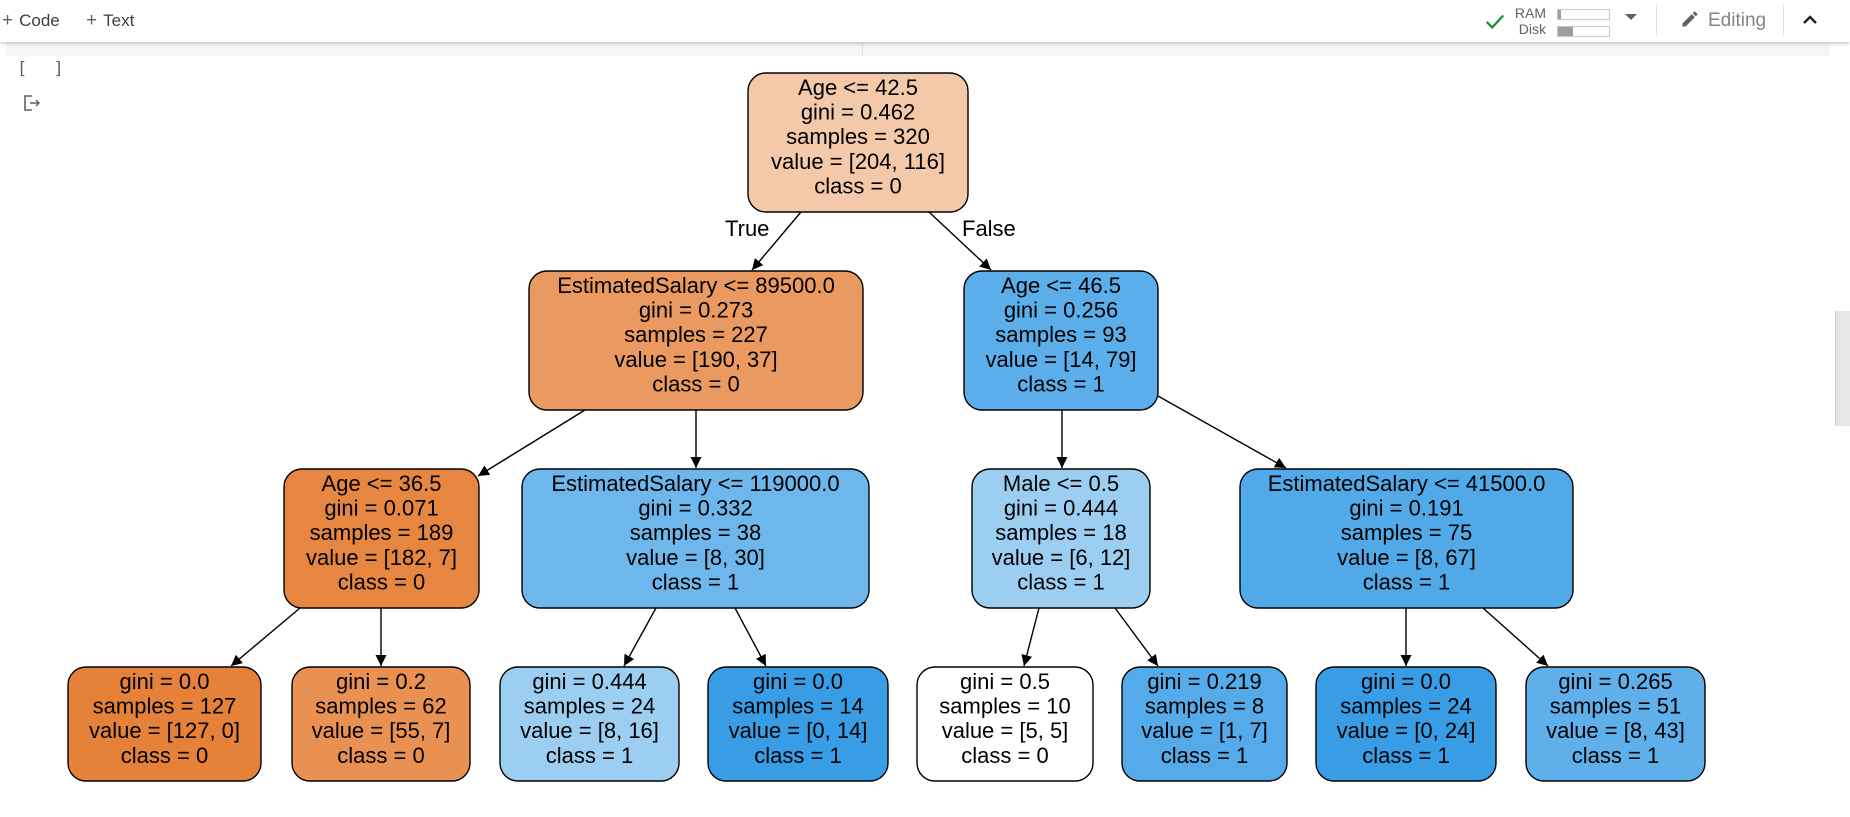  I want to click on node-line: value = [5, 5], so click(1005, 730).